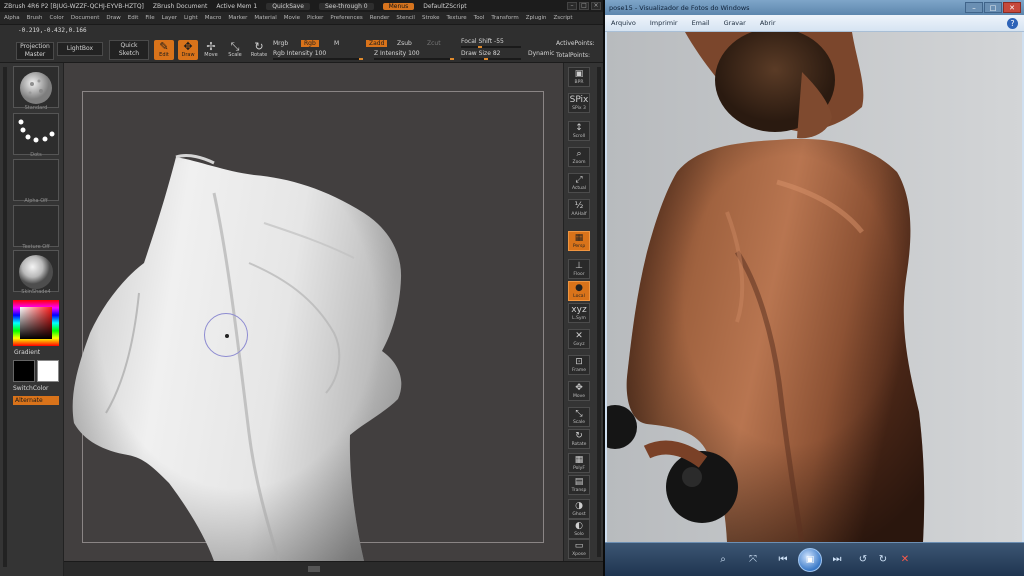 Image resolution: width=1024 pixels, height=576 pixels. Describe the element at coordinates (211, 50) in the screenshot. I see `move-button: ✢ Move` at that location.